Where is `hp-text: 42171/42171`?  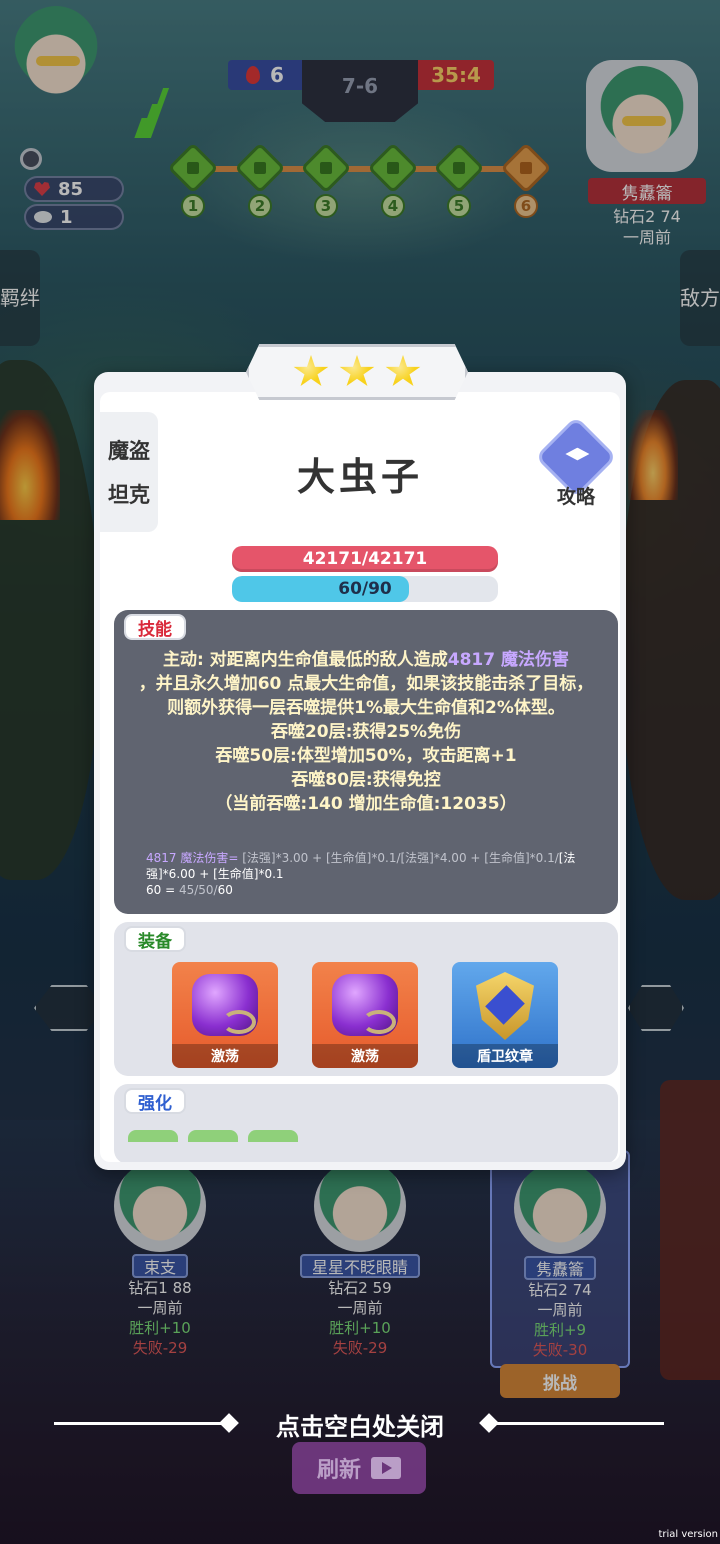 hp-text: 42171/42171 is located at coordinates (365, 559).